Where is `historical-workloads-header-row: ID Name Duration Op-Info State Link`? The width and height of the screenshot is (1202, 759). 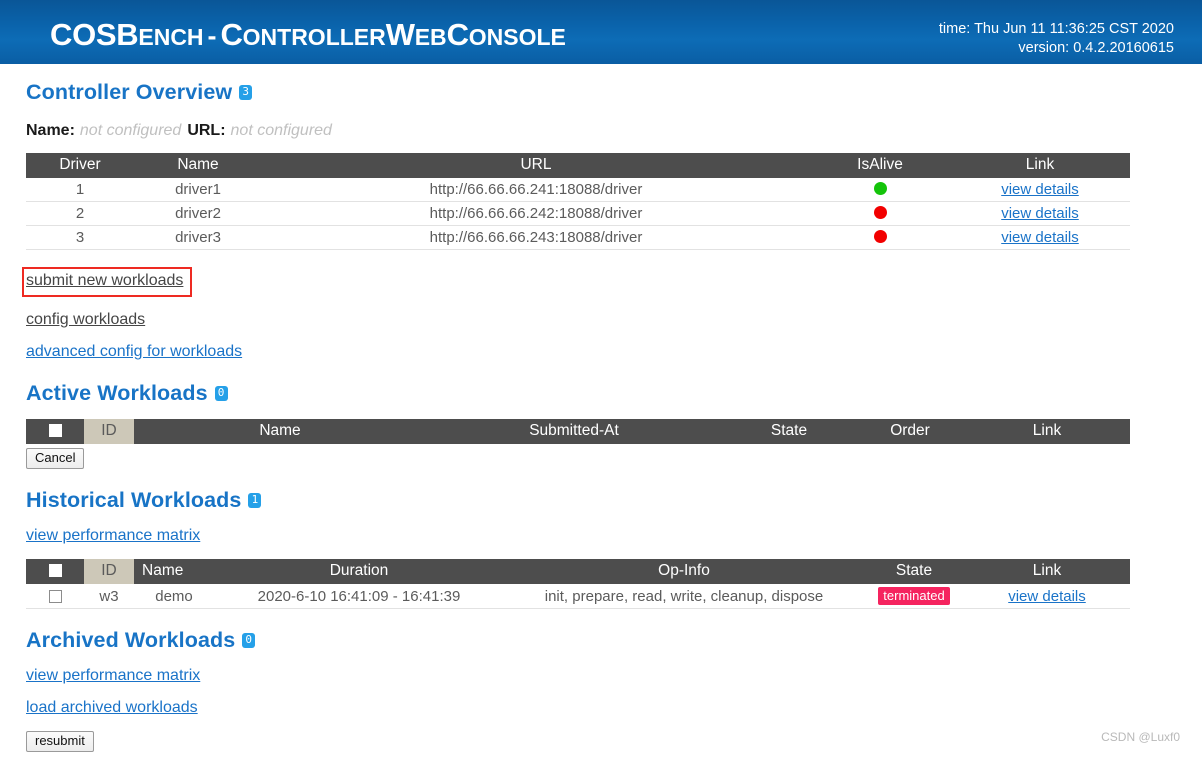
historical-workloads-header-row: ID Name Duration Op-Info State Link is located at coordinates (578, 571).